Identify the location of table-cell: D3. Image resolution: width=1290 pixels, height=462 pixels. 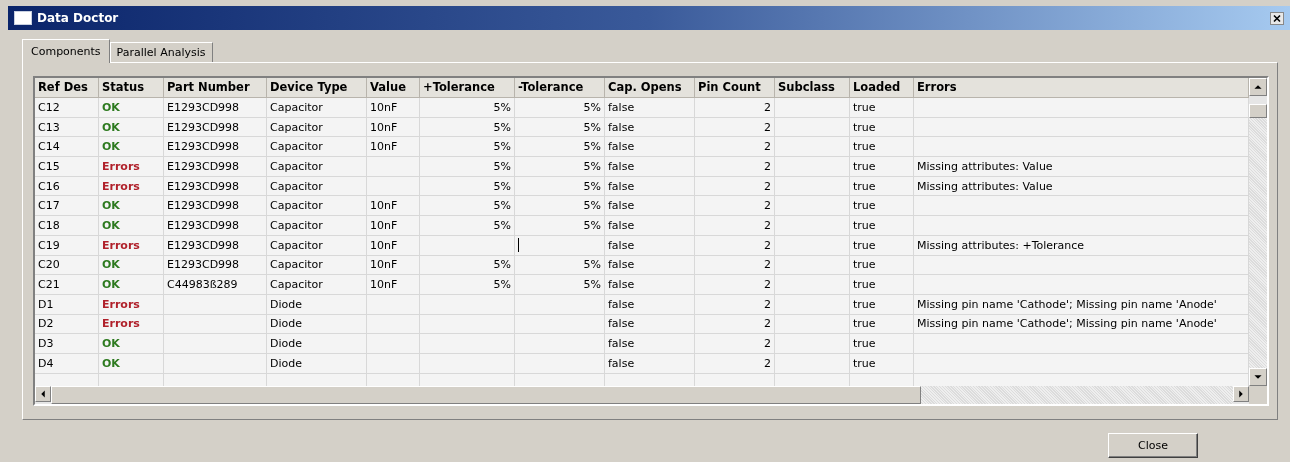
(67, 344).